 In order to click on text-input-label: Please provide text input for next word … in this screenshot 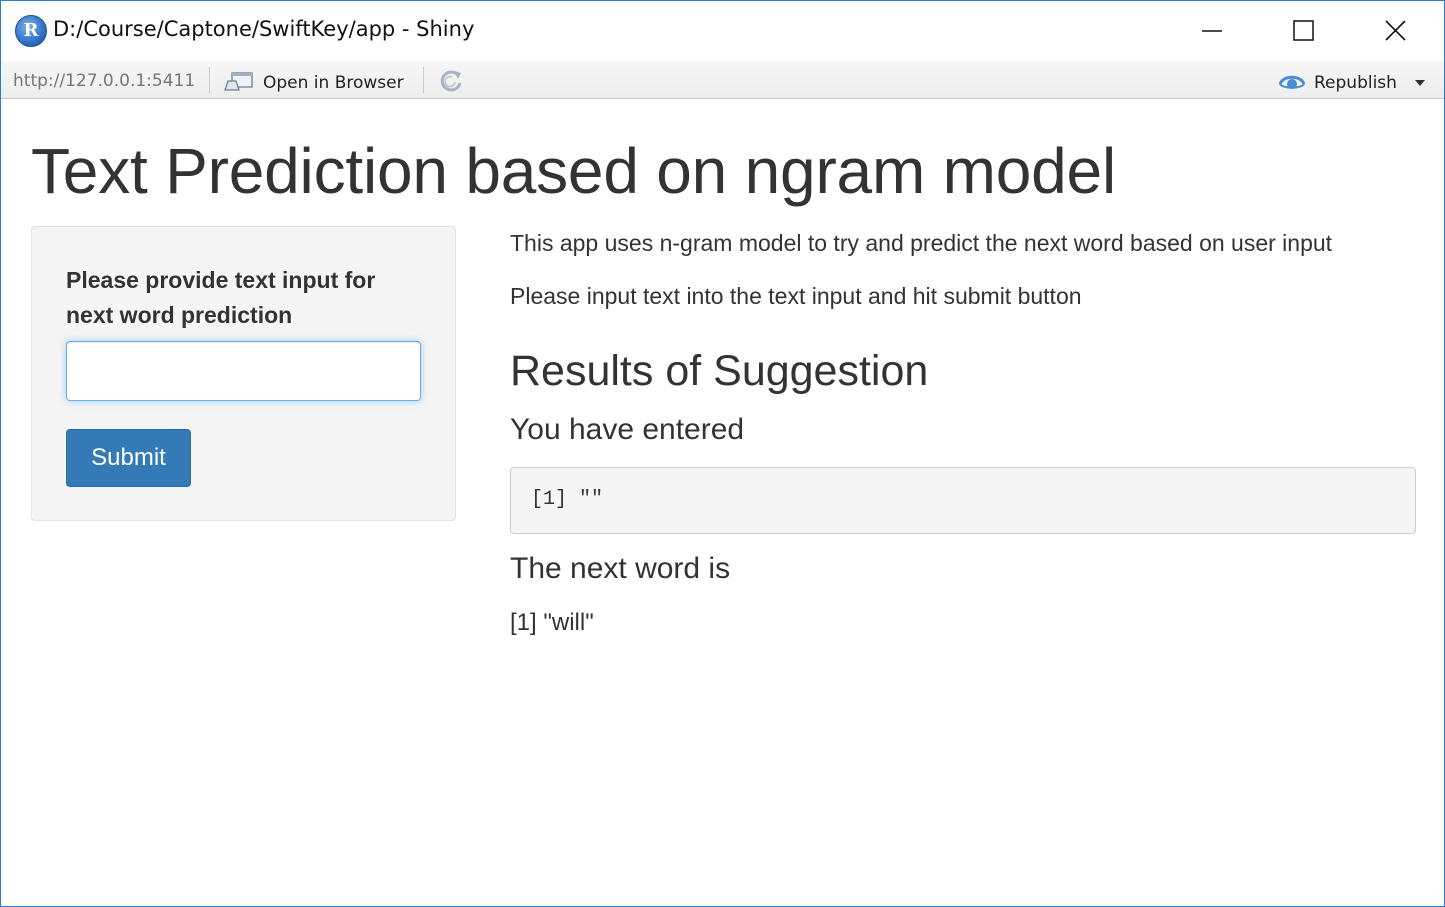, I will do `click(221, 297)`.